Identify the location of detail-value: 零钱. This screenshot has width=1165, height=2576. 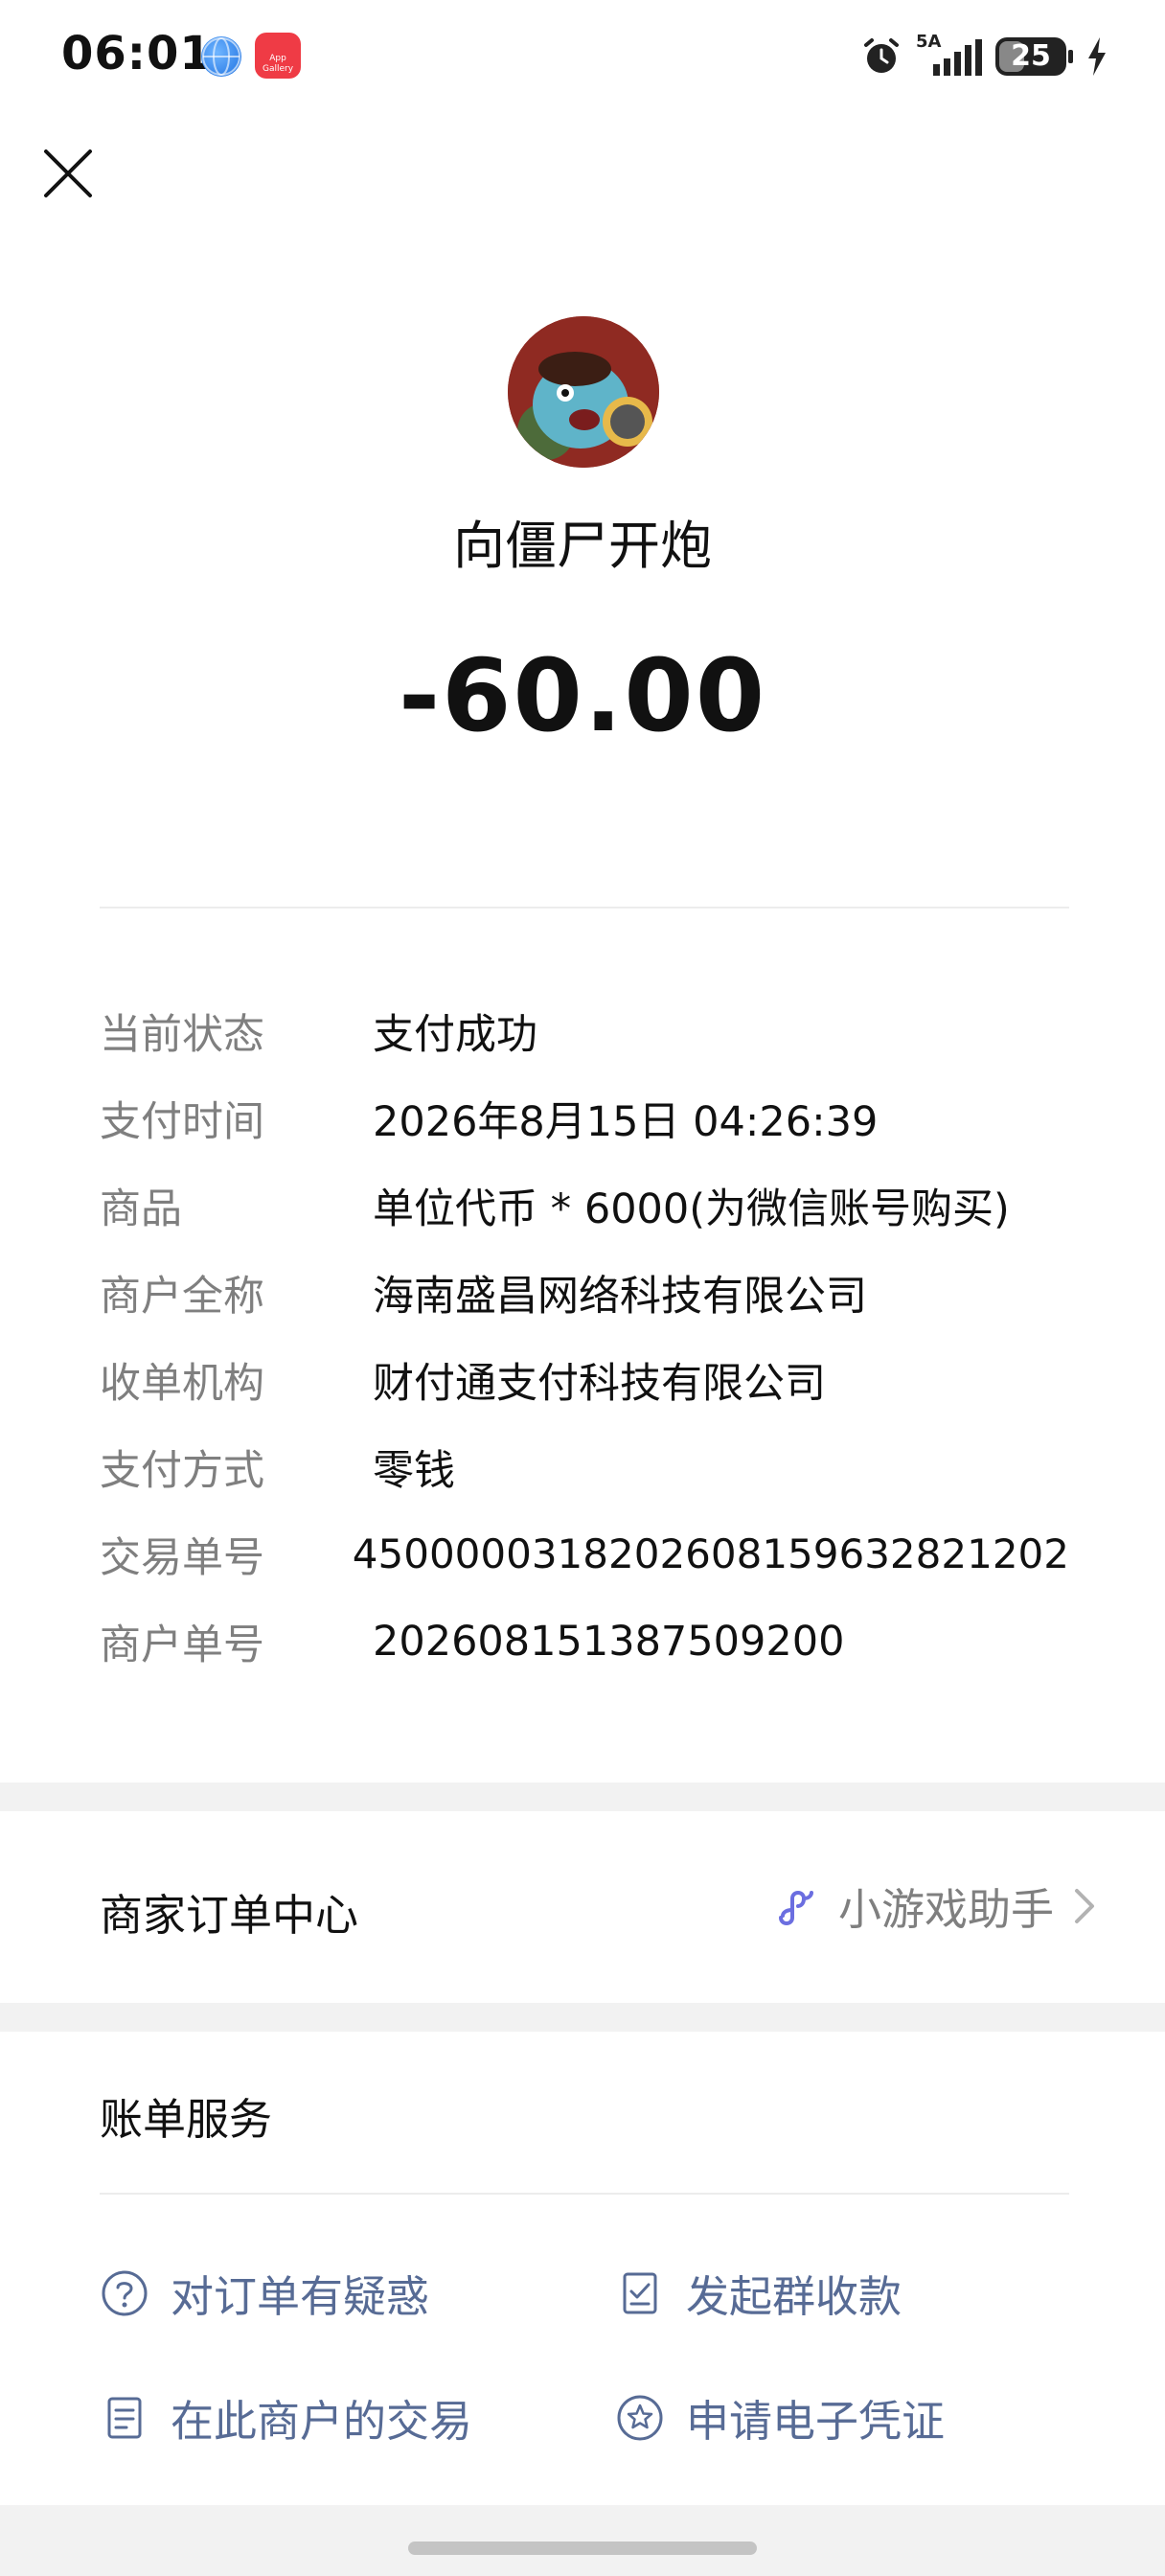
(414, 1470).